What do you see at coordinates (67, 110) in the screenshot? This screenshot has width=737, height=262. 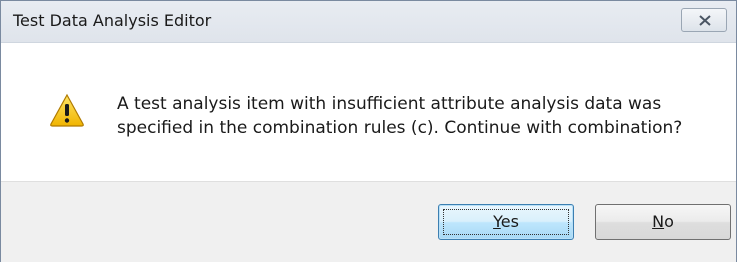 I see `warning-icon` at bounding box center [67, 110].